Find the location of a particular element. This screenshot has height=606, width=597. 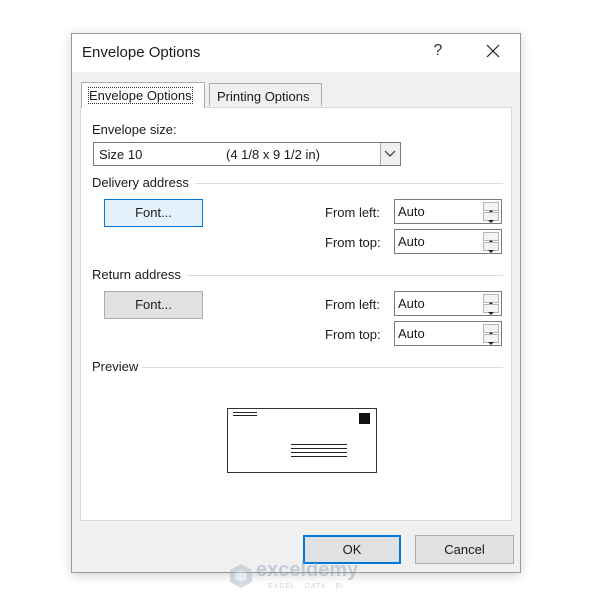

delivery-address-divider is located at coordinates (349, 183).